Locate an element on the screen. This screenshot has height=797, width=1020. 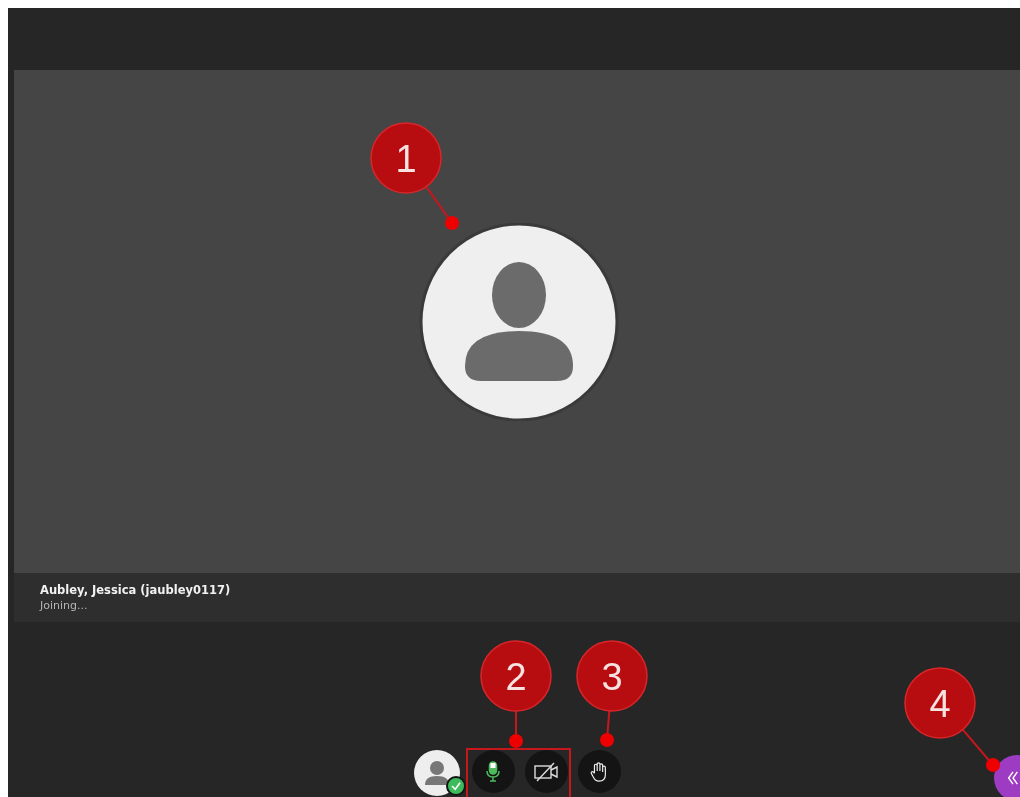
camera-icon is located at coordinates (546, 771).